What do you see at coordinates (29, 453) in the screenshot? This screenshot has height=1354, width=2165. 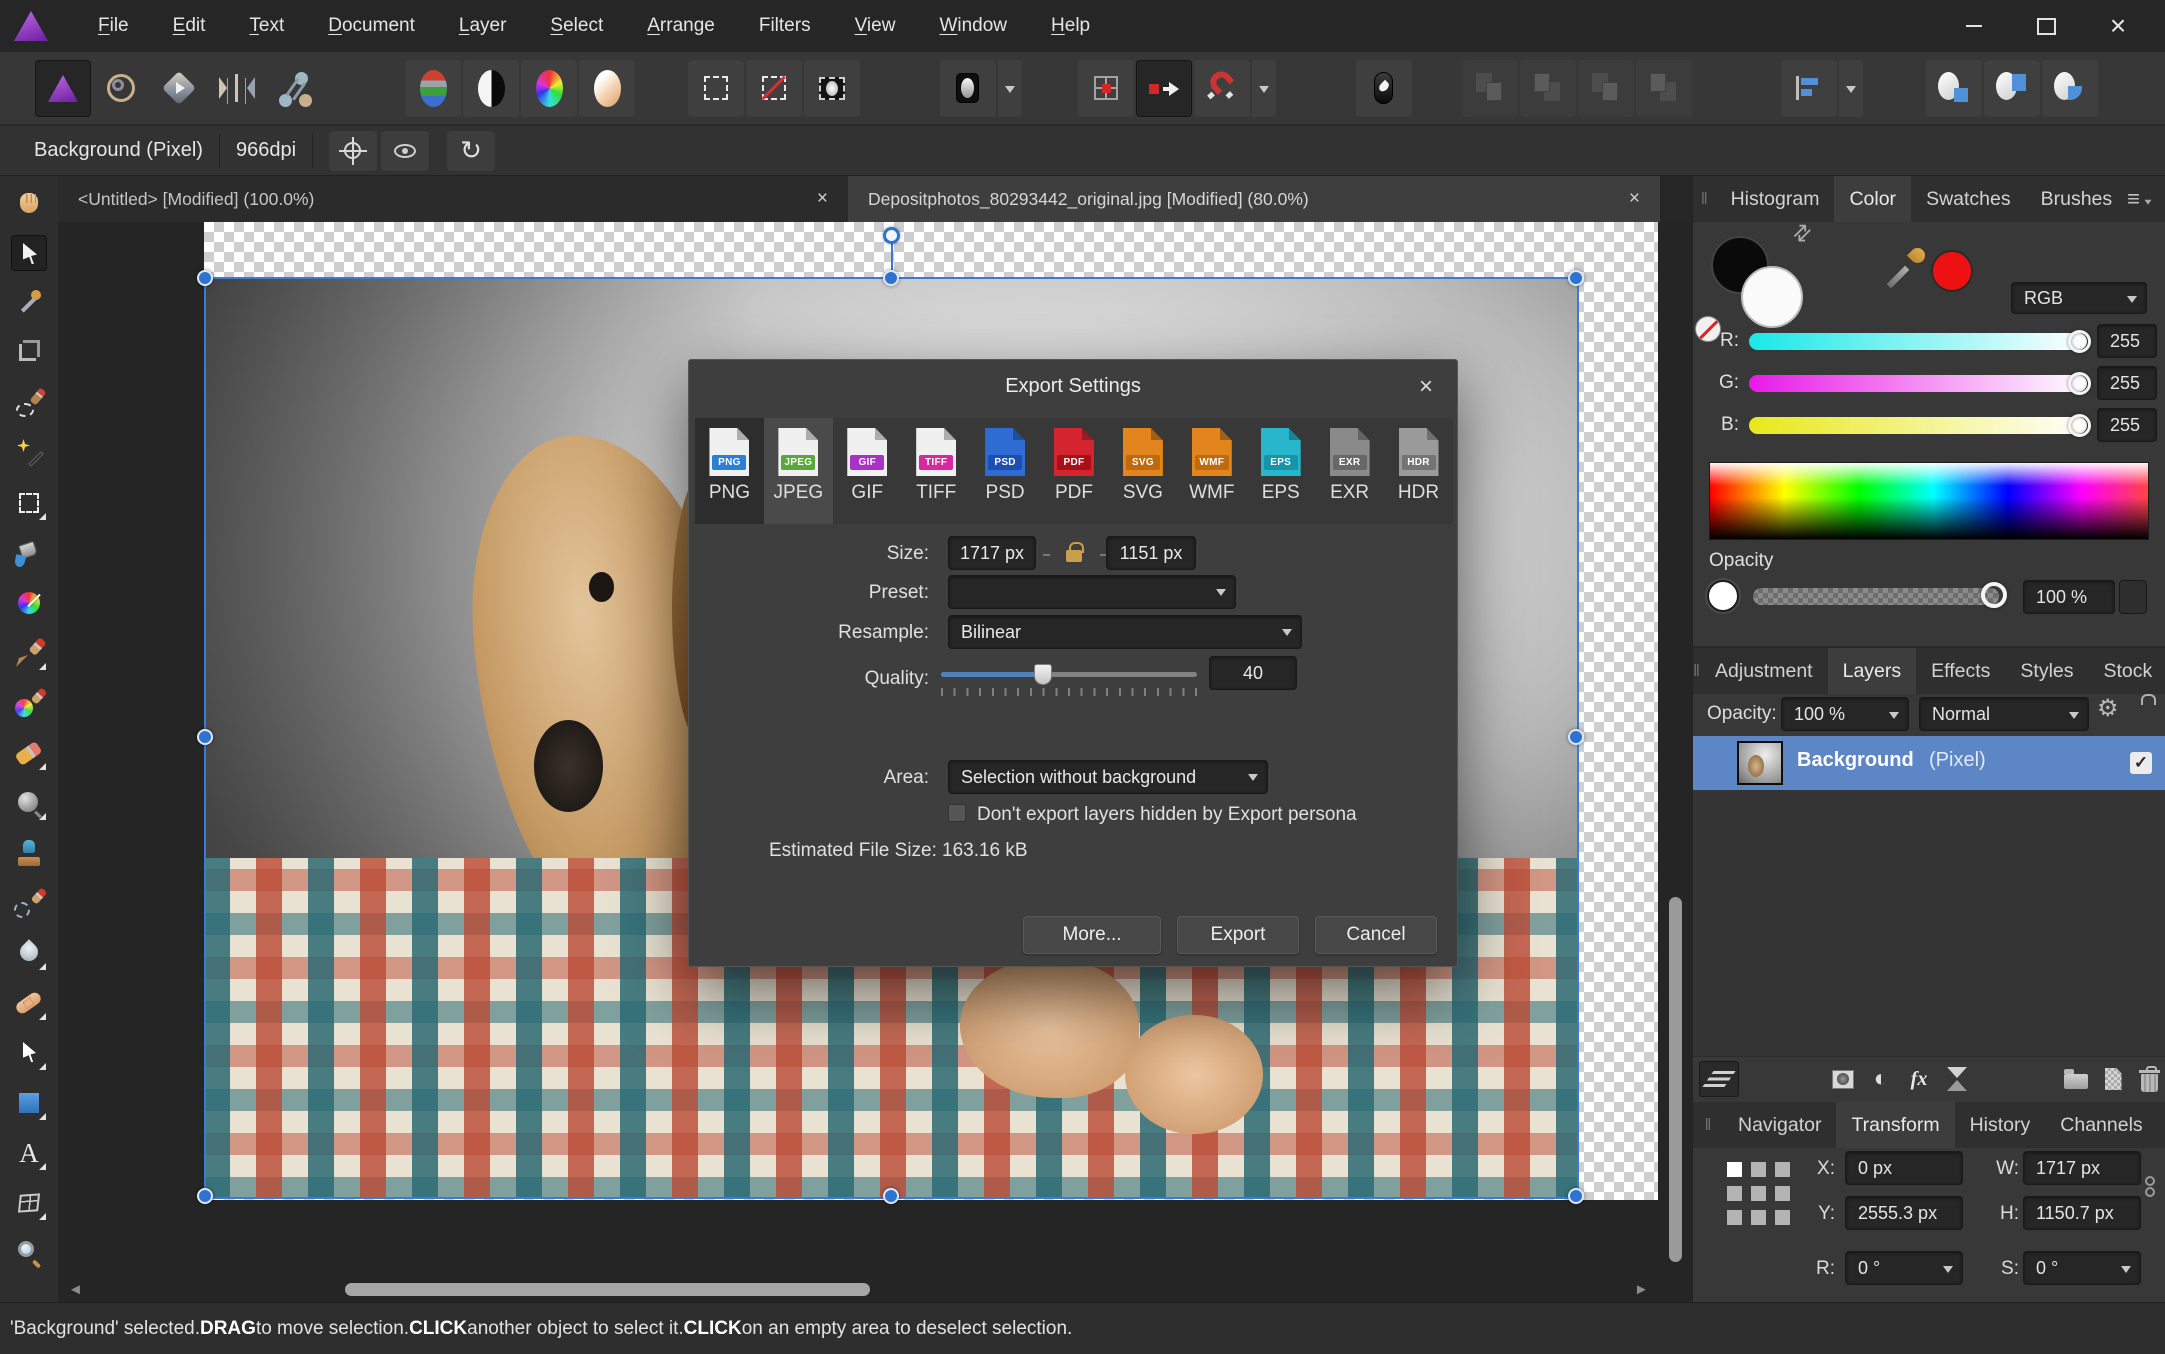 I see `flood-select-tool` at bounding box center [29, 453].